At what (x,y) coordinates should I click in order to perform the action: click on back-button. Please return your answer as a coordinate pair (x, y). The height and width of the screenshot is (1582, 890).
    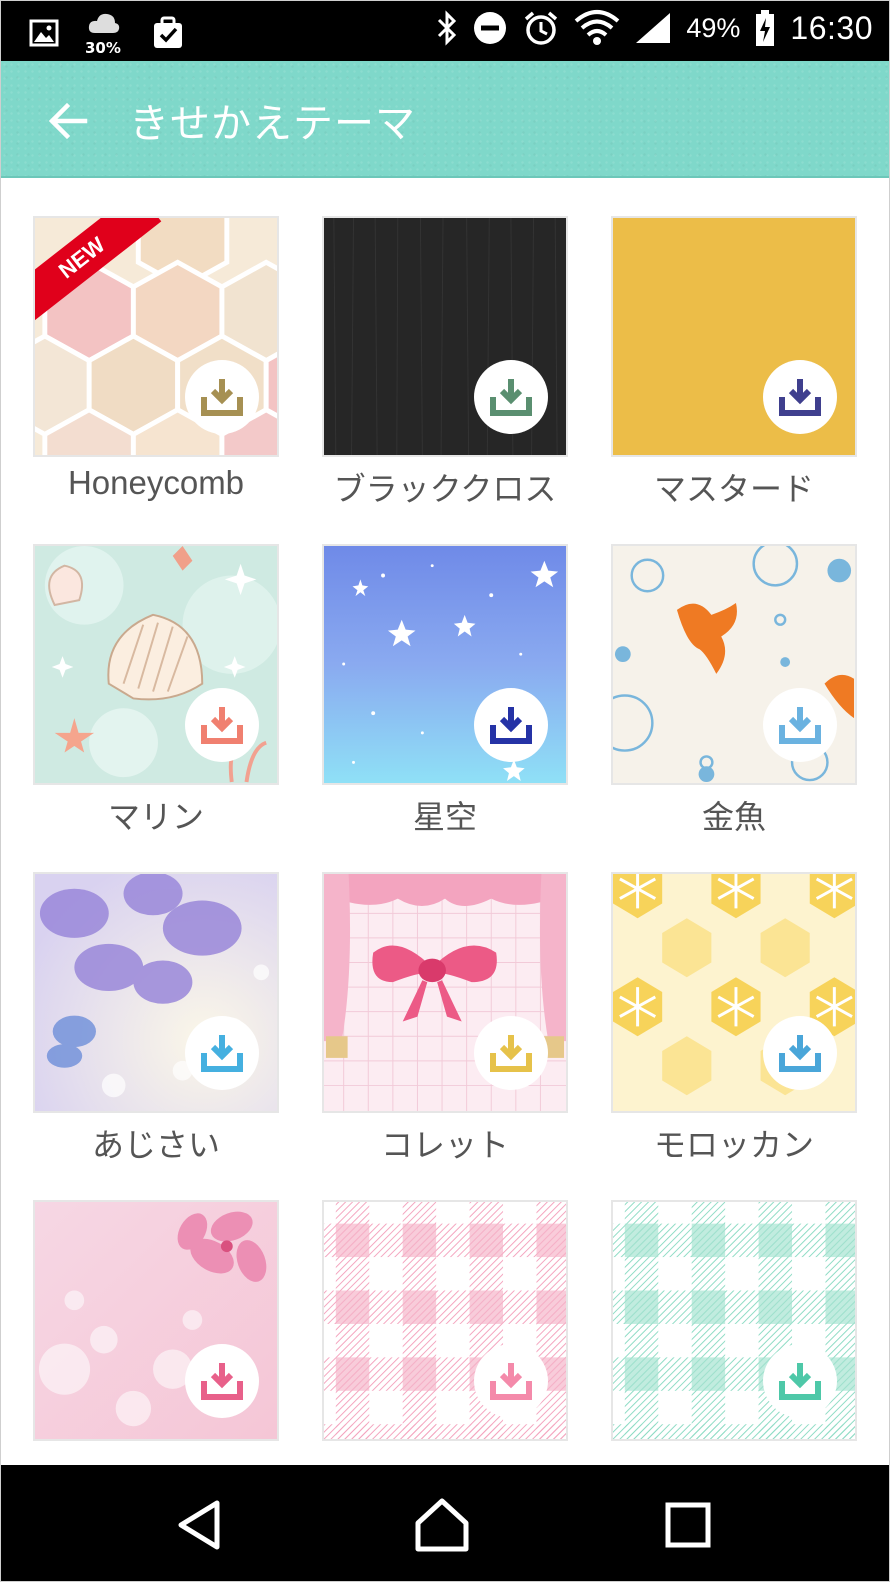
    Looking at the image, I should click on (69, 121).